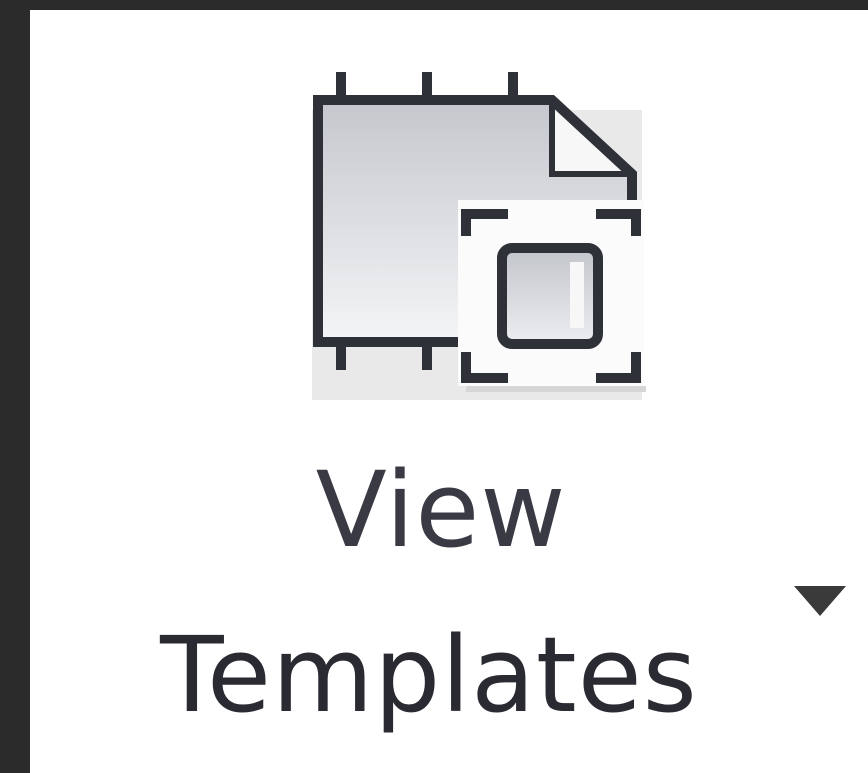 The width and height of the screenshot is (868, 773). I want to click on button-label-line1: View, so click(441, 510).